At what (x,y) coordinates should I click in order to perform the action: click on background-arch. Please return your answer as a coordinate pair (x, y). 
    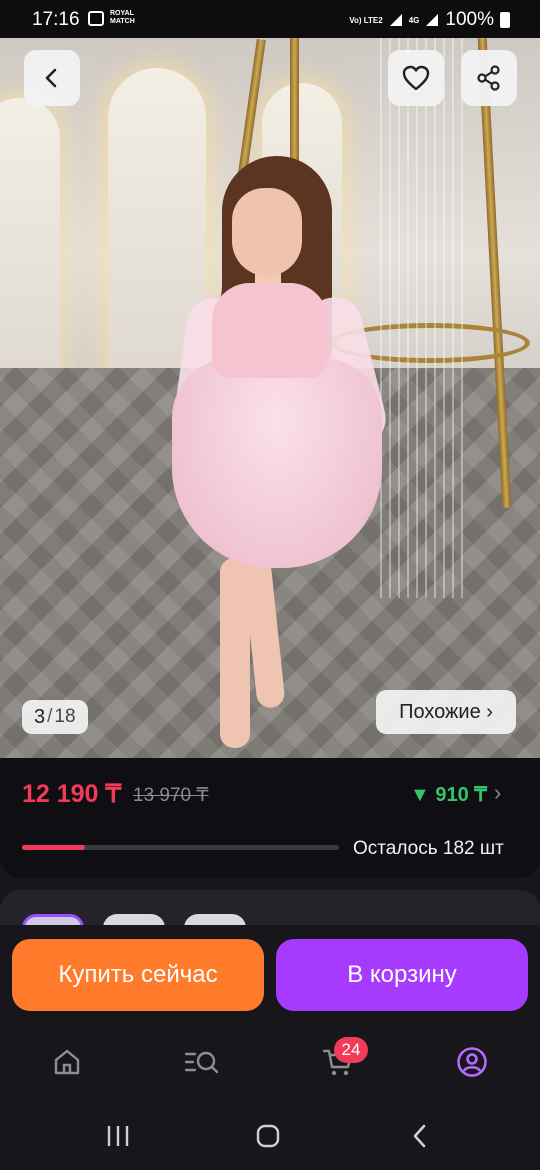
    Looking at the image, I should click on (30, 253).